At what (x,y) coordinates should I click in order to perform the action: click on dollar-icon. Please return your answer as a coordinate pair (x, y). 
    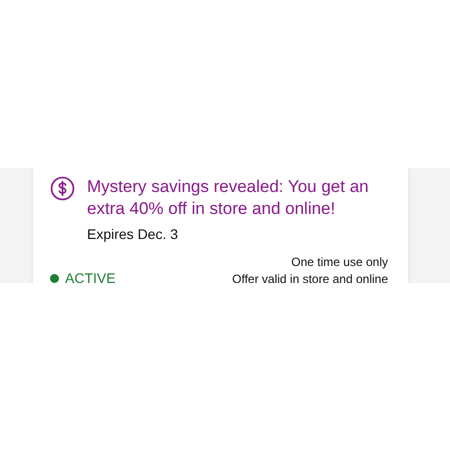
    Looking at the image, I should click on (62, 188).